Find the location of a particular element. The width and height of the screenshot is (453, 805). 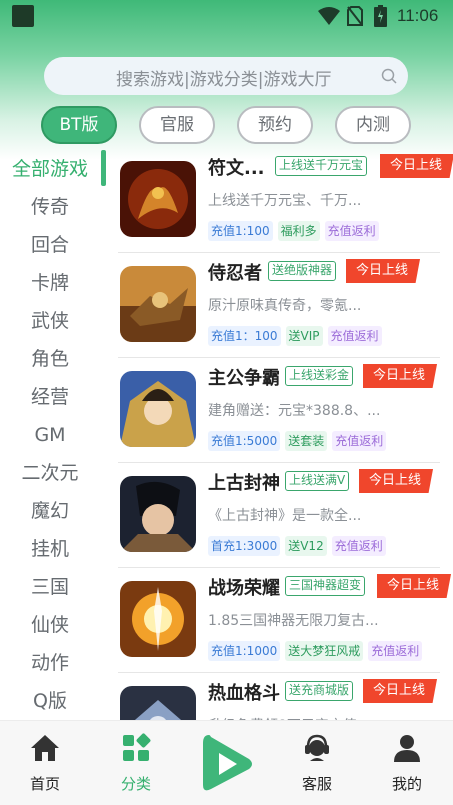

tab-reserve: 预约 is located at coordinates (275, 125).